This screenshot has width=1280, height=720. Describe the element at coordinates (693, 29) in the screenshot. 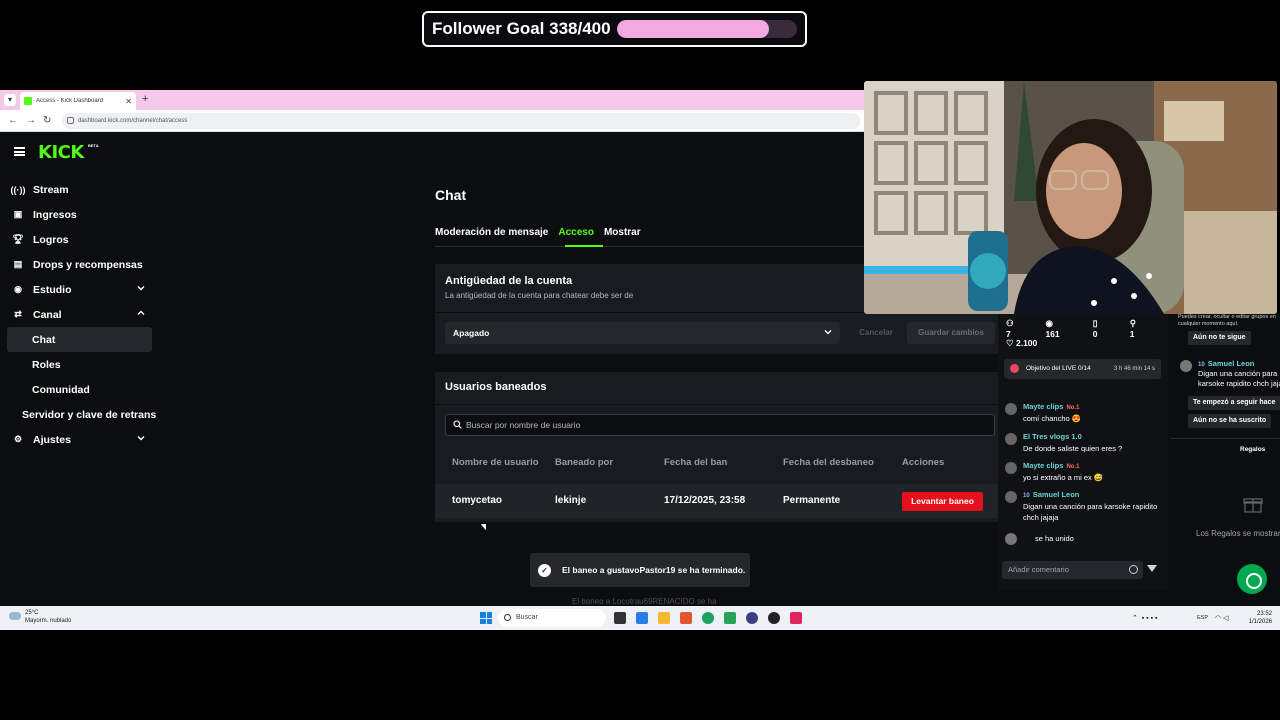

I see `follower-goal-fill` at that location.